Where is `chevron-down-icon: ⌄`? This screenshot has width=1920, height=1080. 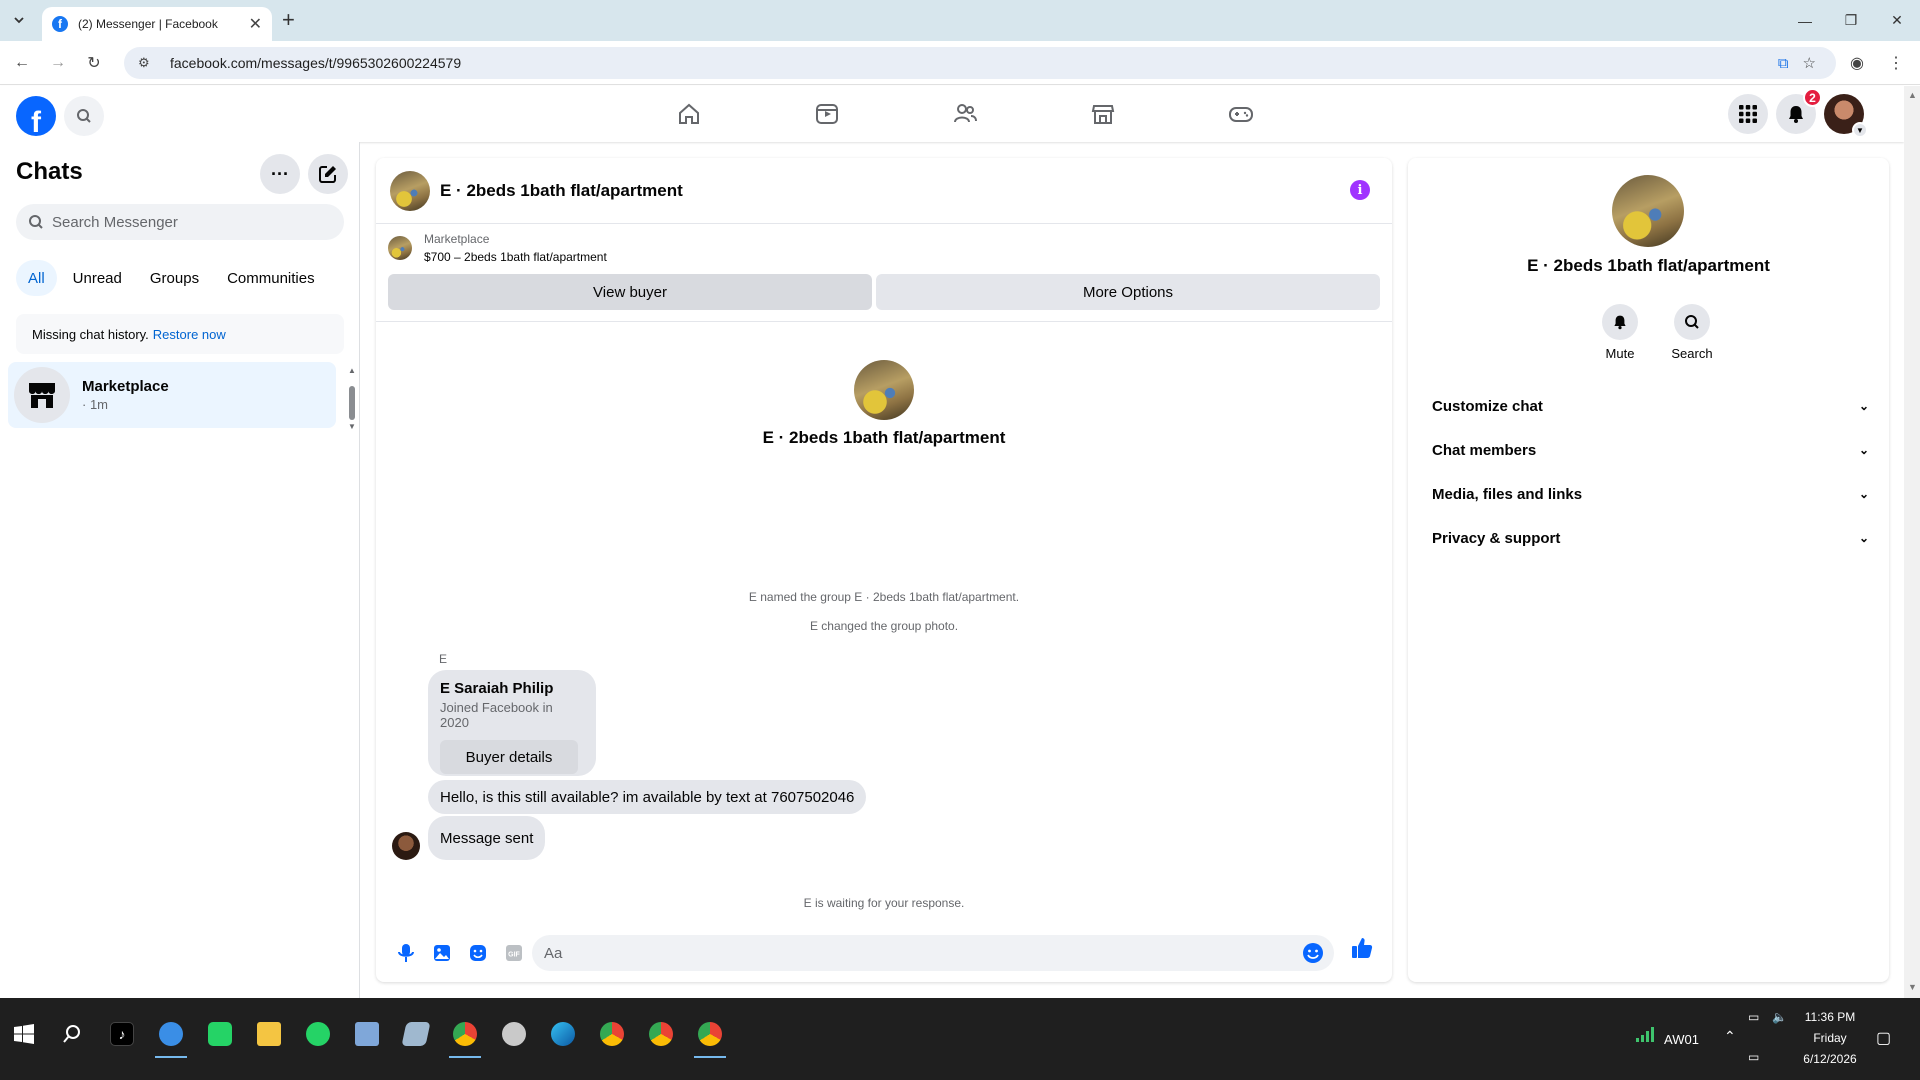
chevron-down-icon: ⌄ is located at coordinates (1863, 494).